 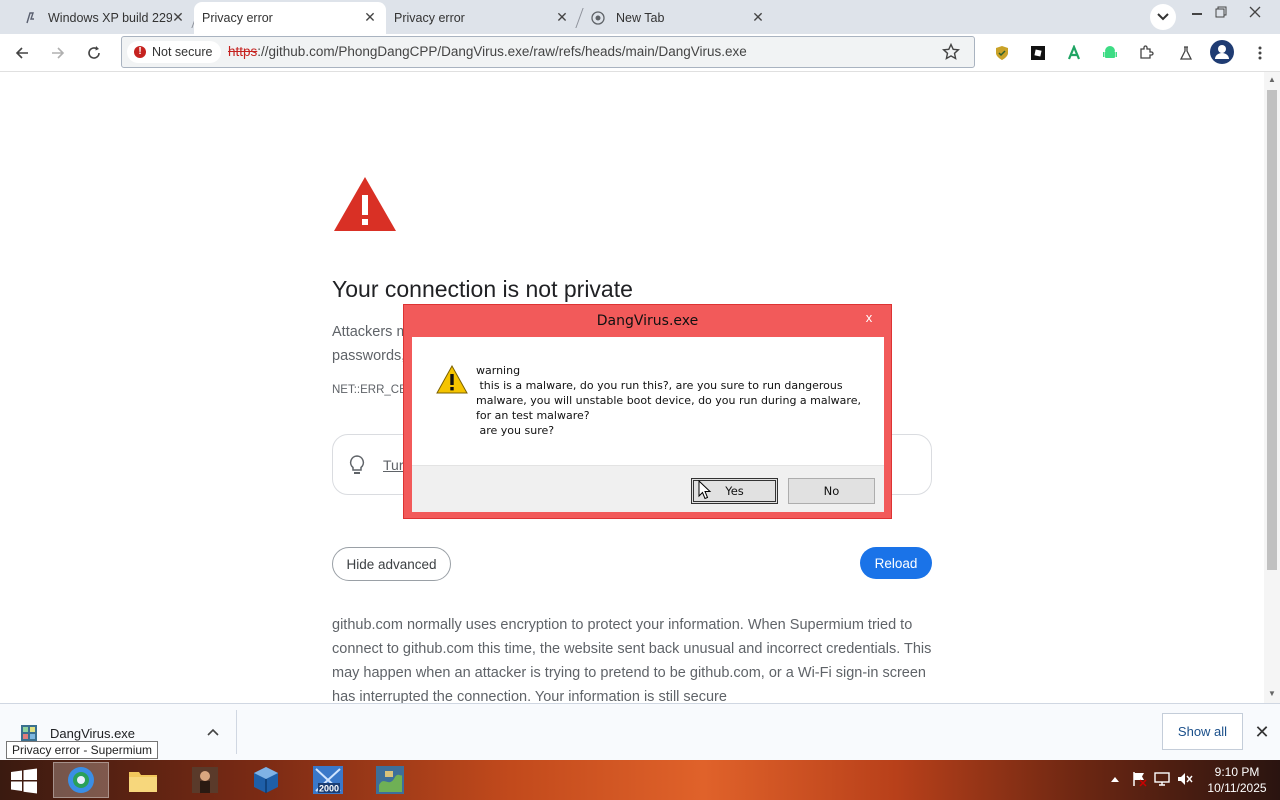 What do you see at coordinates (647, 321) in the screenshot?
I see `dialog-title: DangVirus.exe` at bounding box center [647, 321].